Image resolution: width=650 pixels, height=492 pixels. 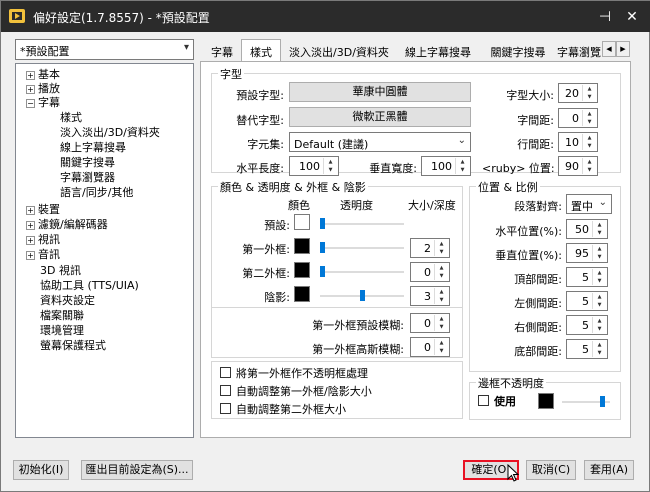 I want to click on border-opacity-slider, so click(x=586, y=402).